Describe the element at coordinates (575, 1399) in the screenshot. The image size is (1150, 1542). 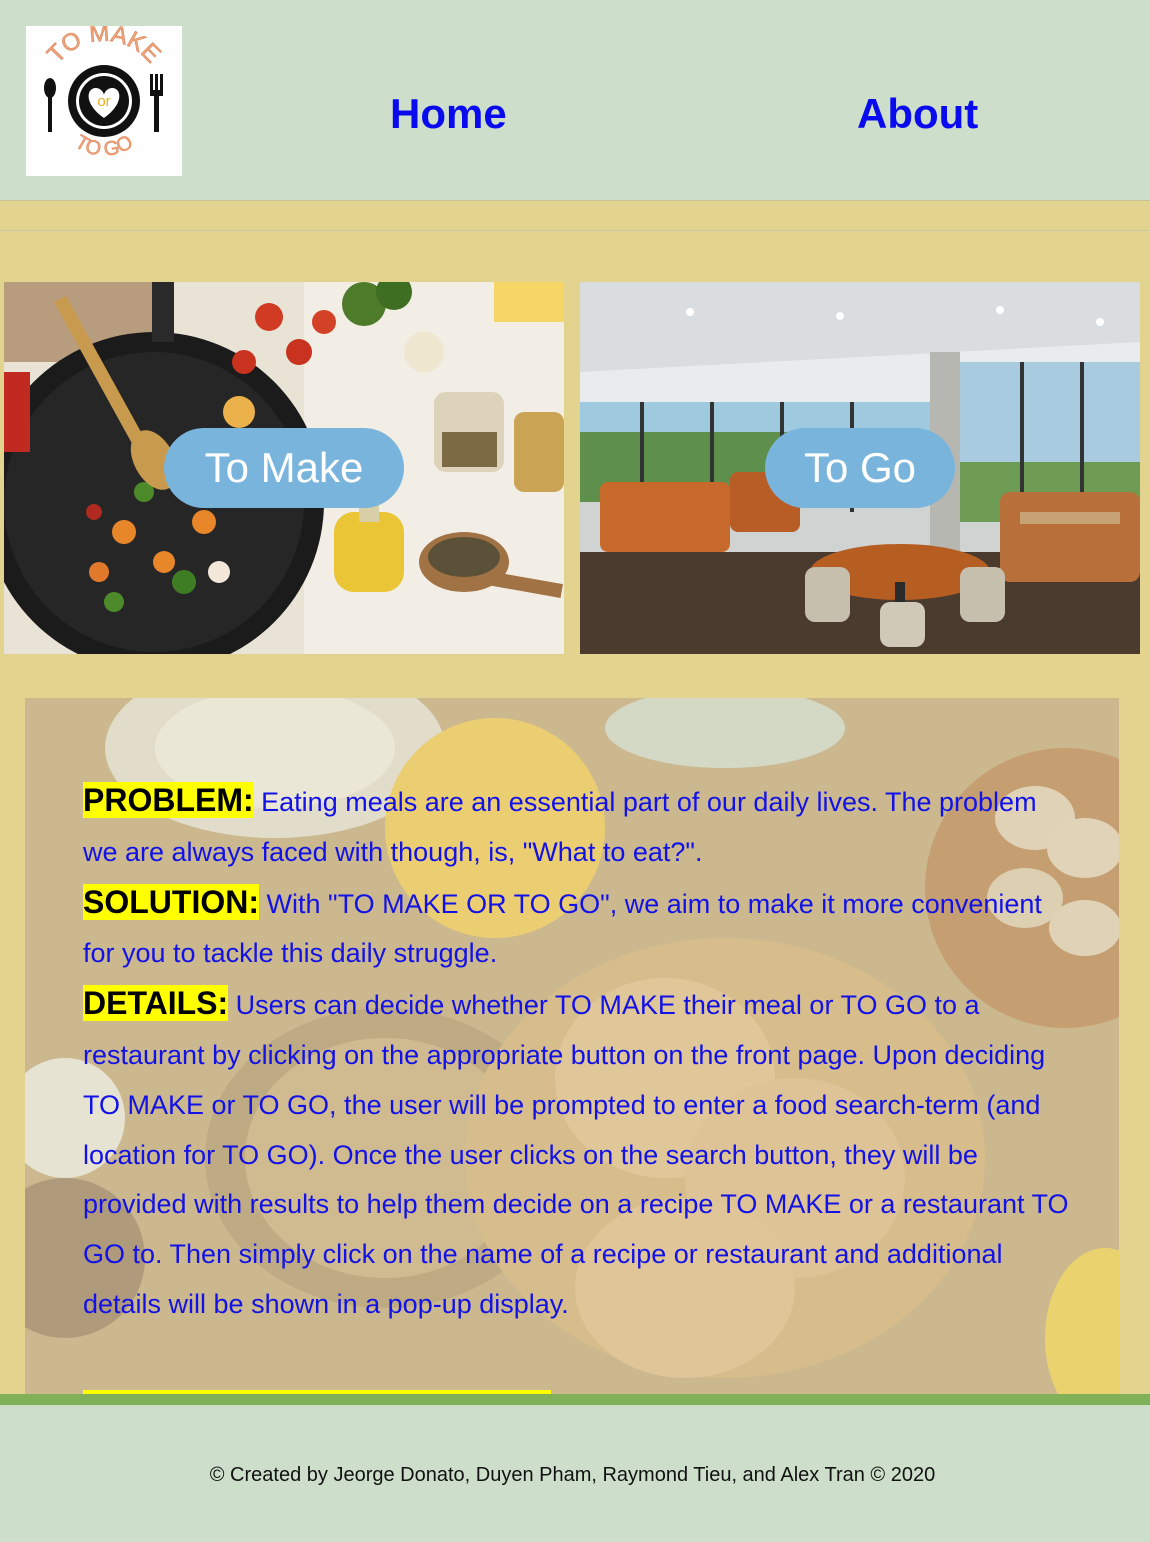
I see `footer-accent-bar` at that location.